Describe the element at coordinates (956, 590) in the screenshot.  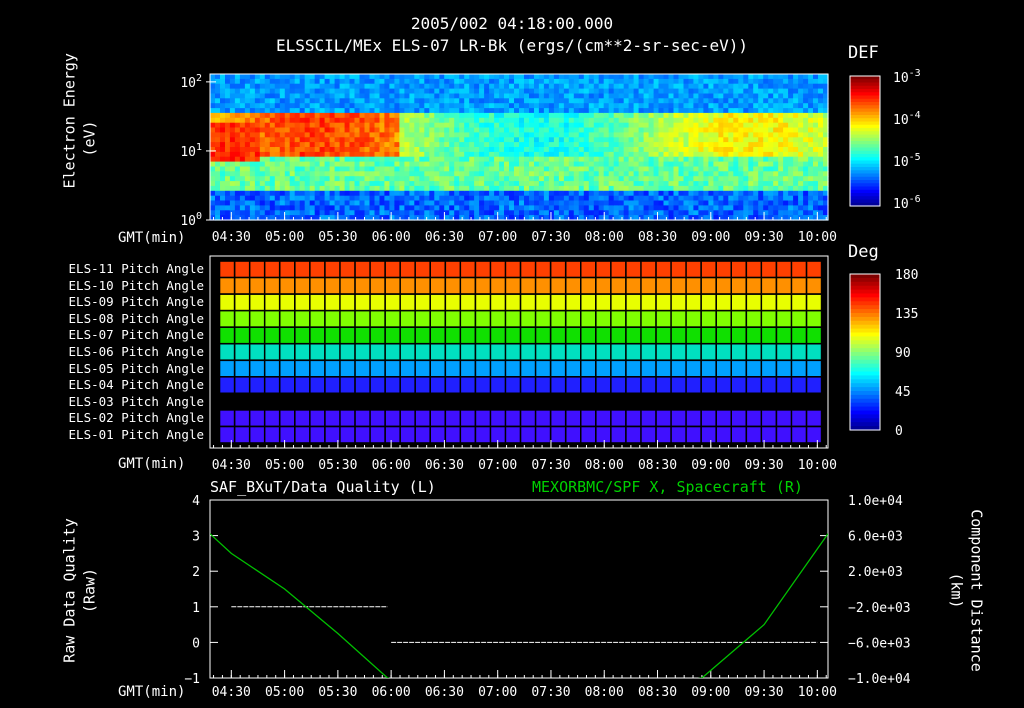
I see `distance-axis-unit: (km)` at that location.